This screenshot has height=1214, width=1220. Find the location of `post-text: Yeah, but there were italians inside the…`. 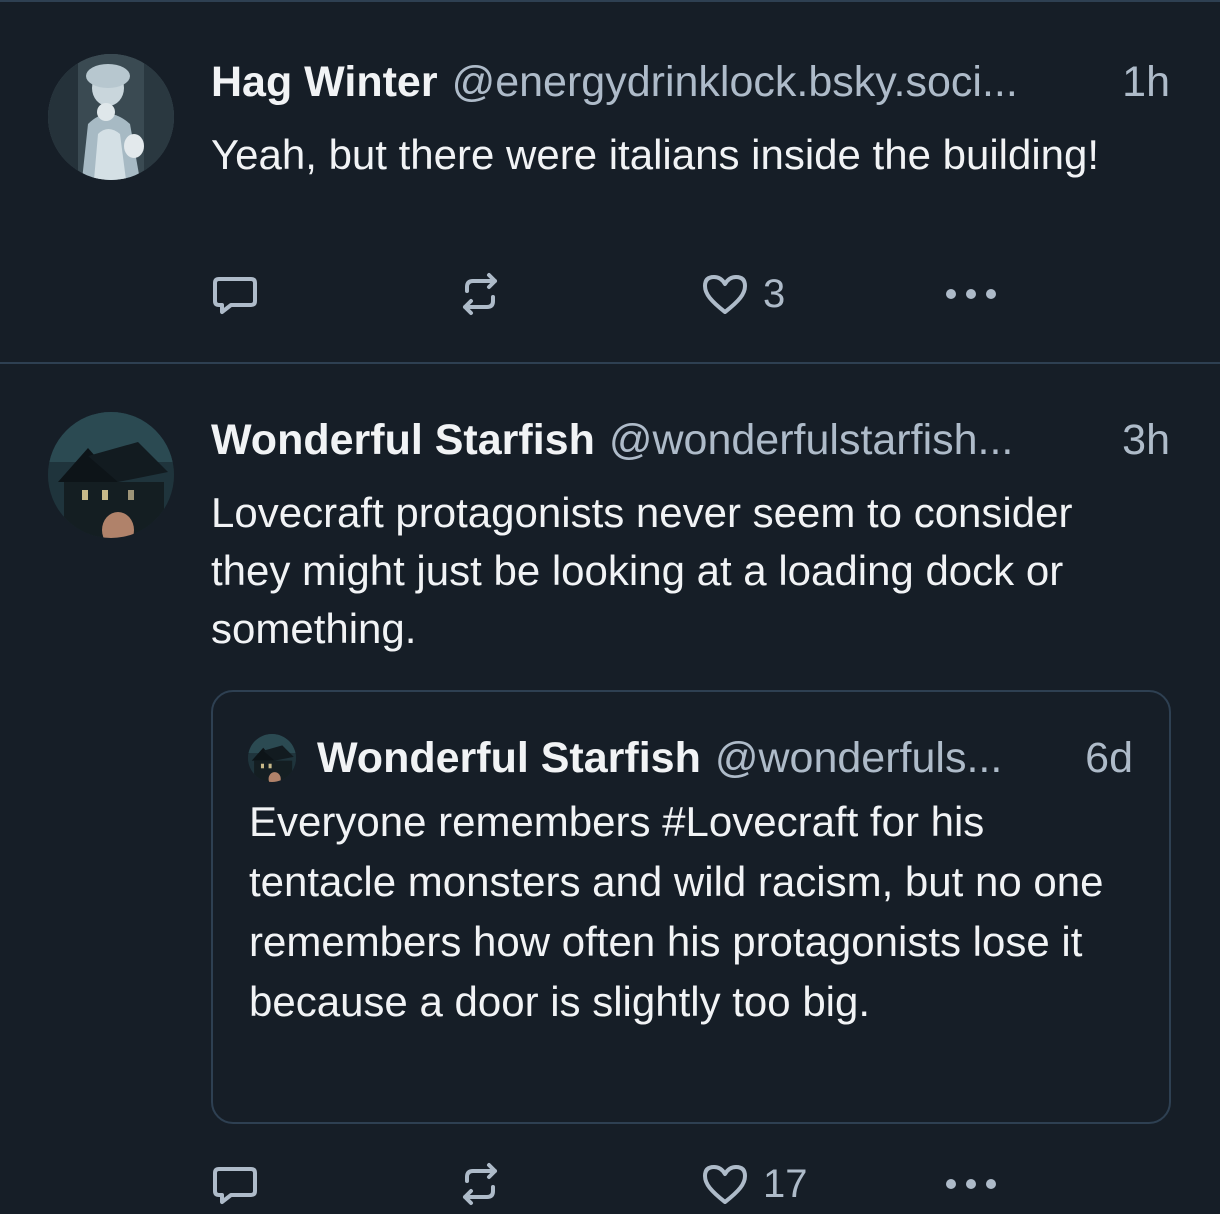

post-text: Yeah, but there were italians inside the… is located at coordinates (655, 154).